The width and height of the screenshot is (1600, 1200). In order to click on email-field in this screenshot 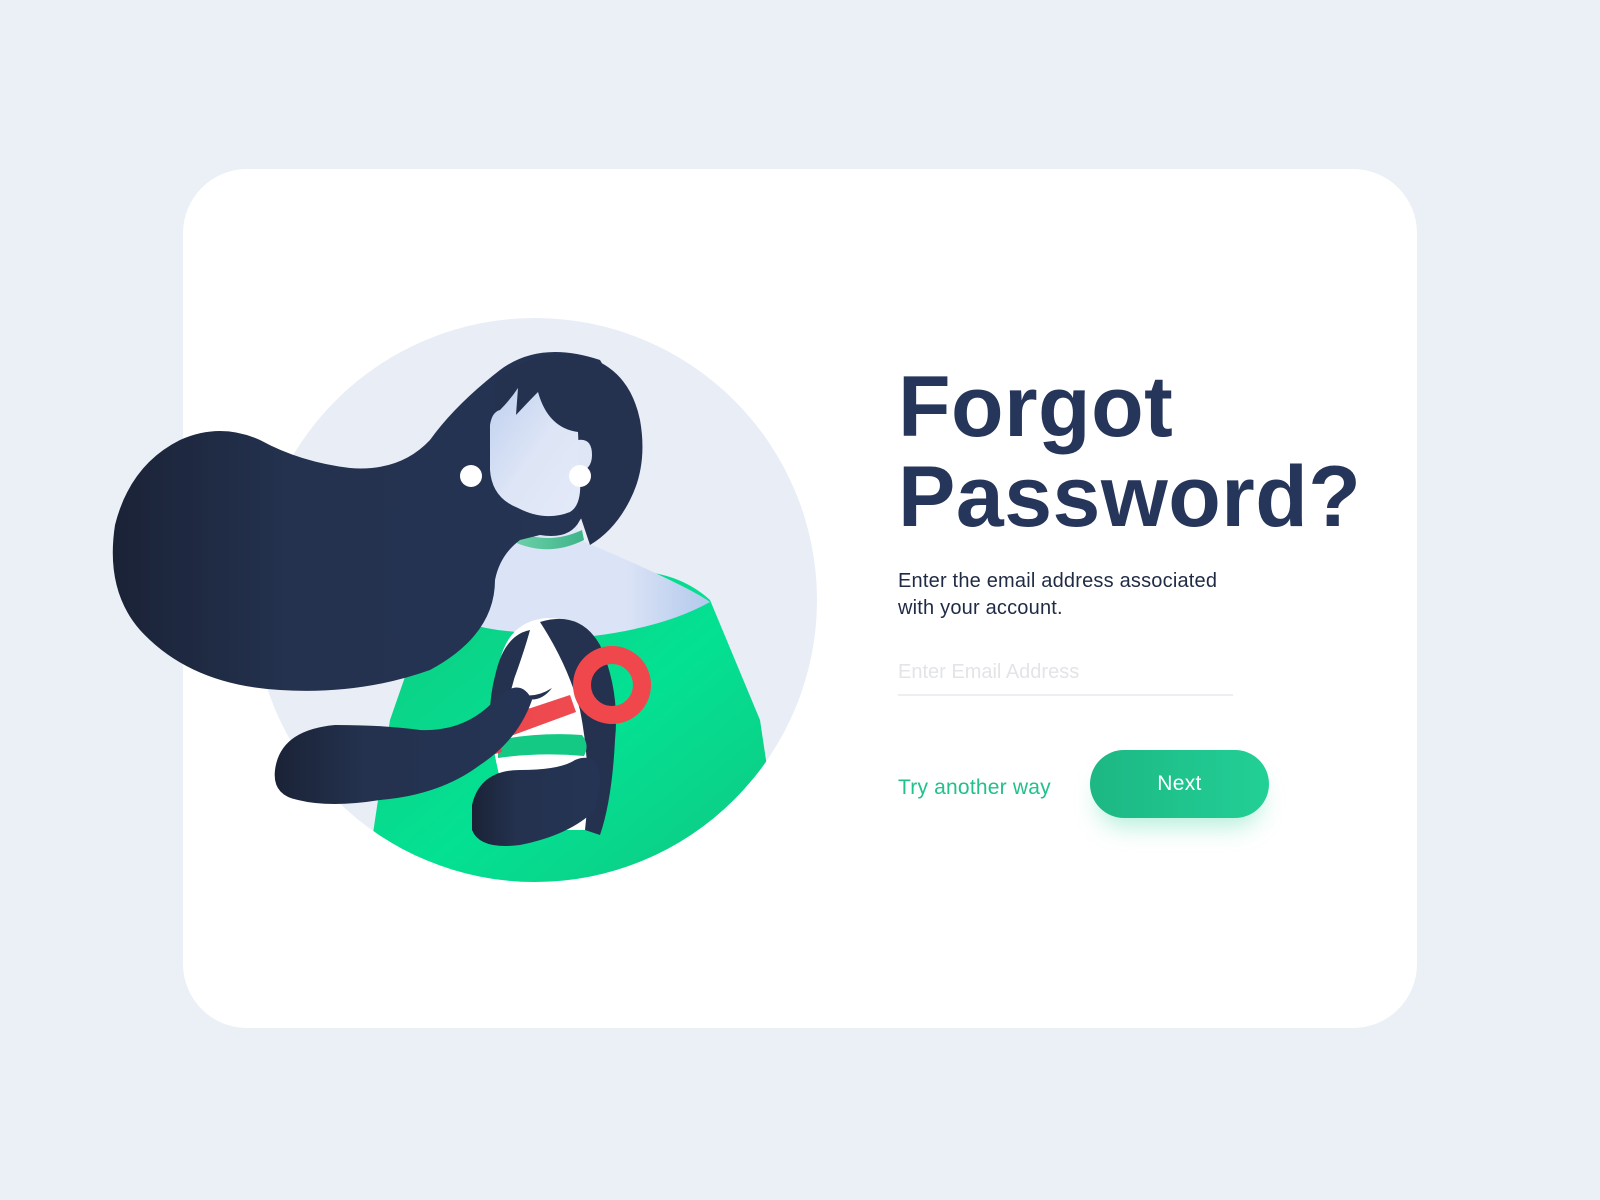, I will do `click(1065, 675)`.